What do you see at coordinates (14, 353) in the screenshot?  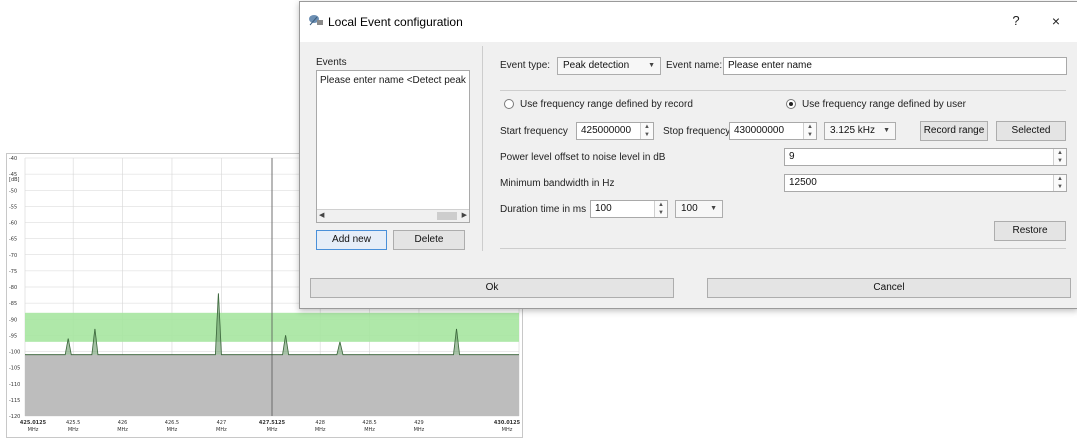 I see `y-tick-label: -100` at bounding box center [14, 353].